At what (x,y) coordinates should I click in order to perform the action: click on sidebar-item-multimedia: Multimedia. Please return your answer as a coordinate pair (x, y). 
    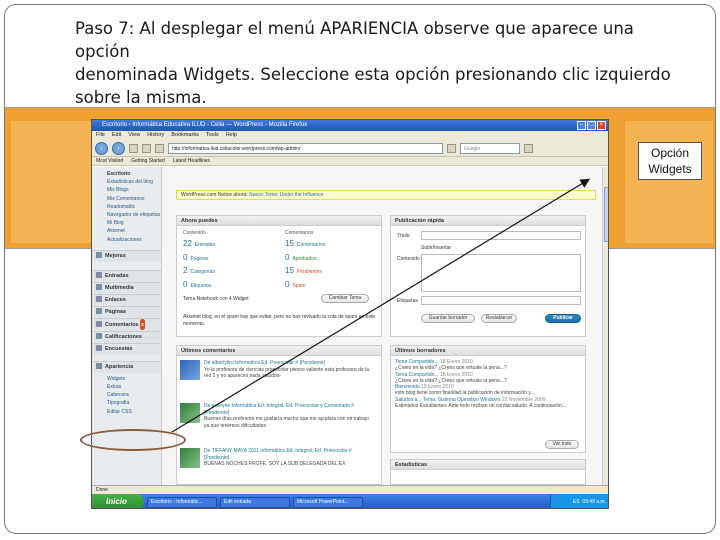
    Looking at the image, I should click on (126, 287).